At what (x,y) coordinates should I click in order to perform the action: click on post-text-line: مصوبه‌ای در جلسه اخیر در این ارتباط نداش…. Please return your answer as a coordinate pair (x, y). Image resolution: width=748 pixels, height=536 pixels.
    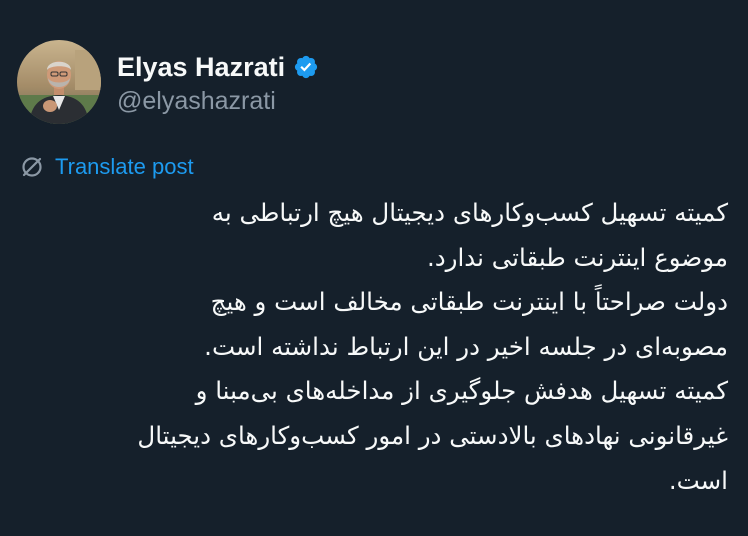
    Looking at the image, I should click on (466, 346).